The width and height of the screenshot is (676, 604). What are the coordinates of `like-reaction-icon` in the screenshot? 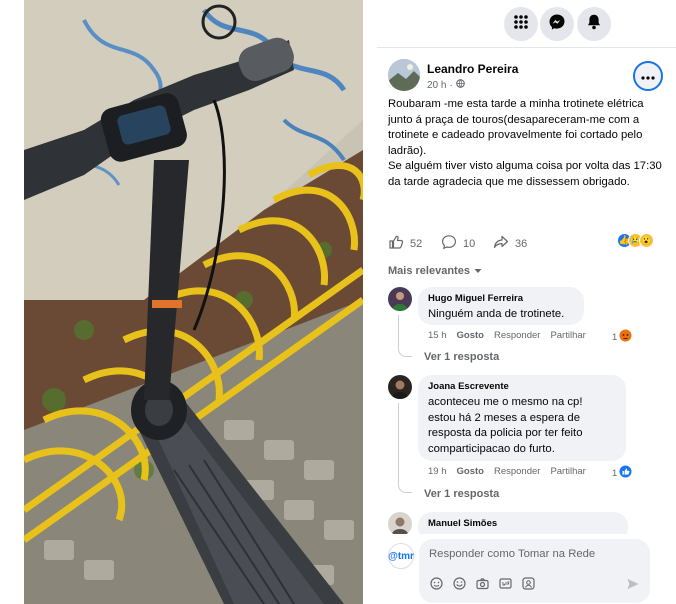 It's located at (625, 473).